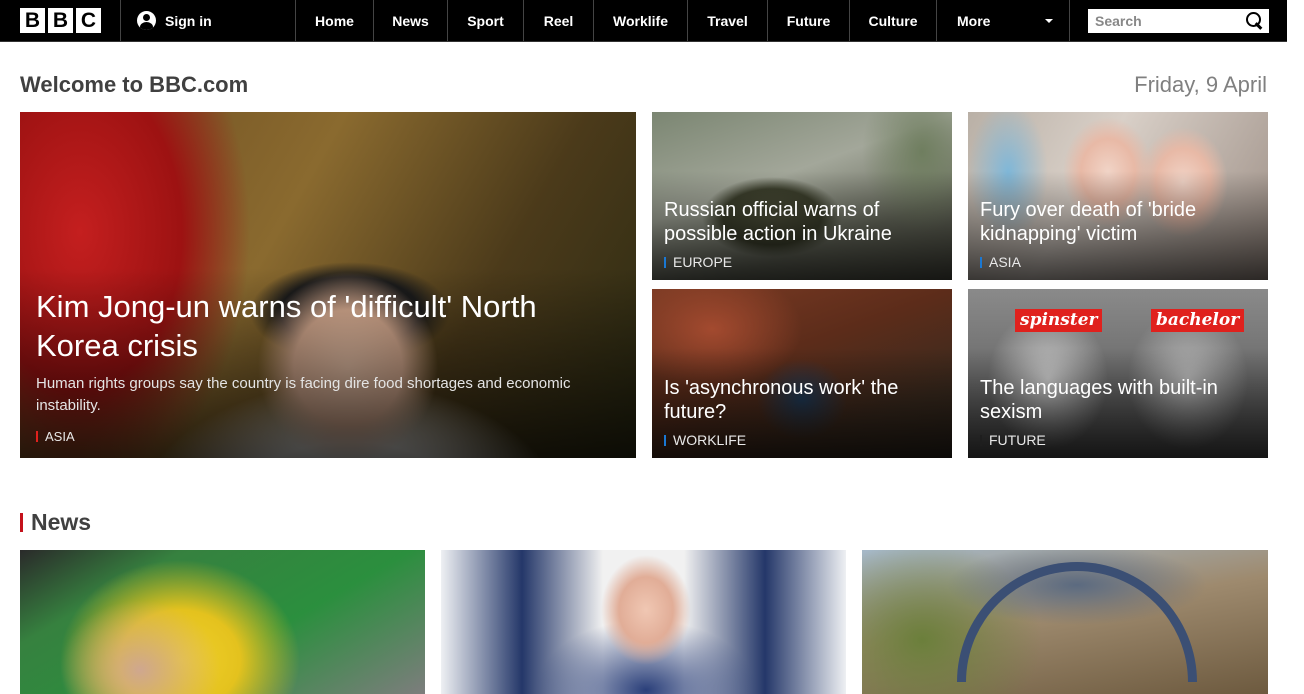 Image resolution: width=1304 pixels, height=694 pixels. What do you see at coordinates (32, 20) in the screenshot?
I see `logo-letter-b1: B` at bounding box center [32, 20].